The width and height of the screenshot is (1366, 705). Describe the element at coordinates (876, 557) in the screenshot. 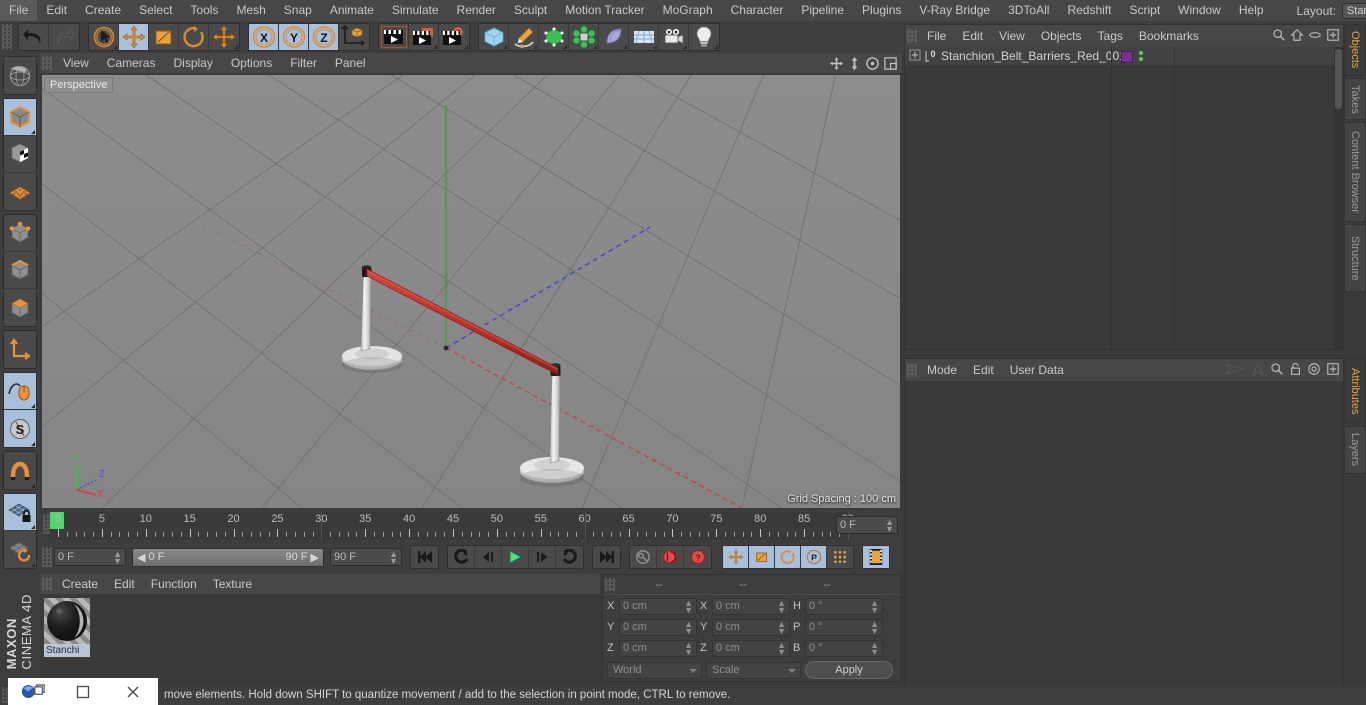

I see `keyframe-preview-button` at that location.